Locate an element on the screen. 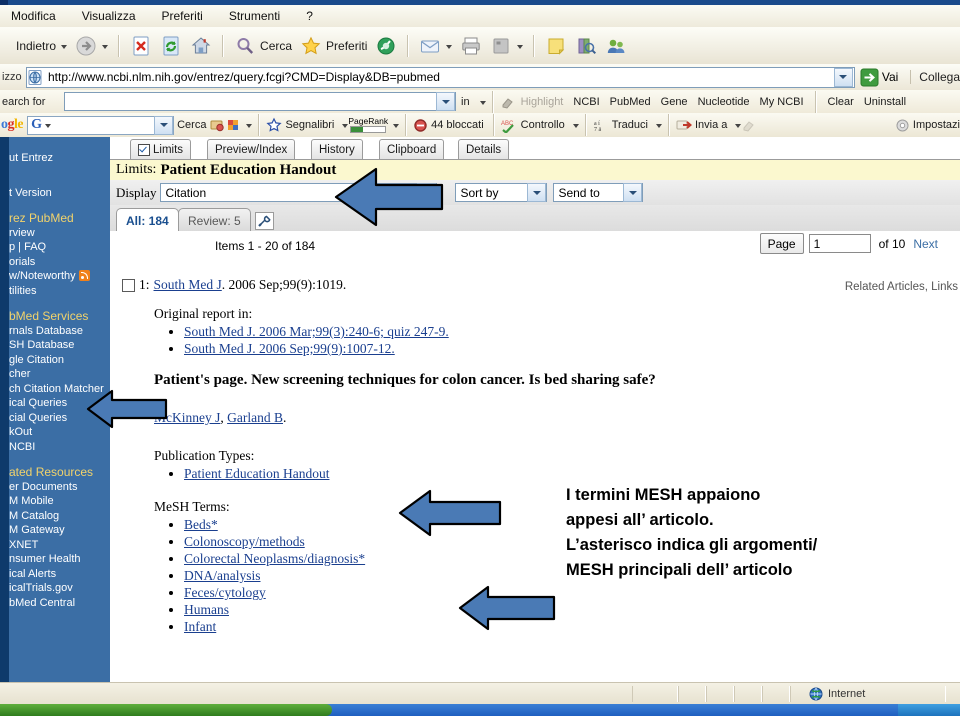 This screenshot has height=716, width=960. page-button: Page is located at coordinates (781, 243).